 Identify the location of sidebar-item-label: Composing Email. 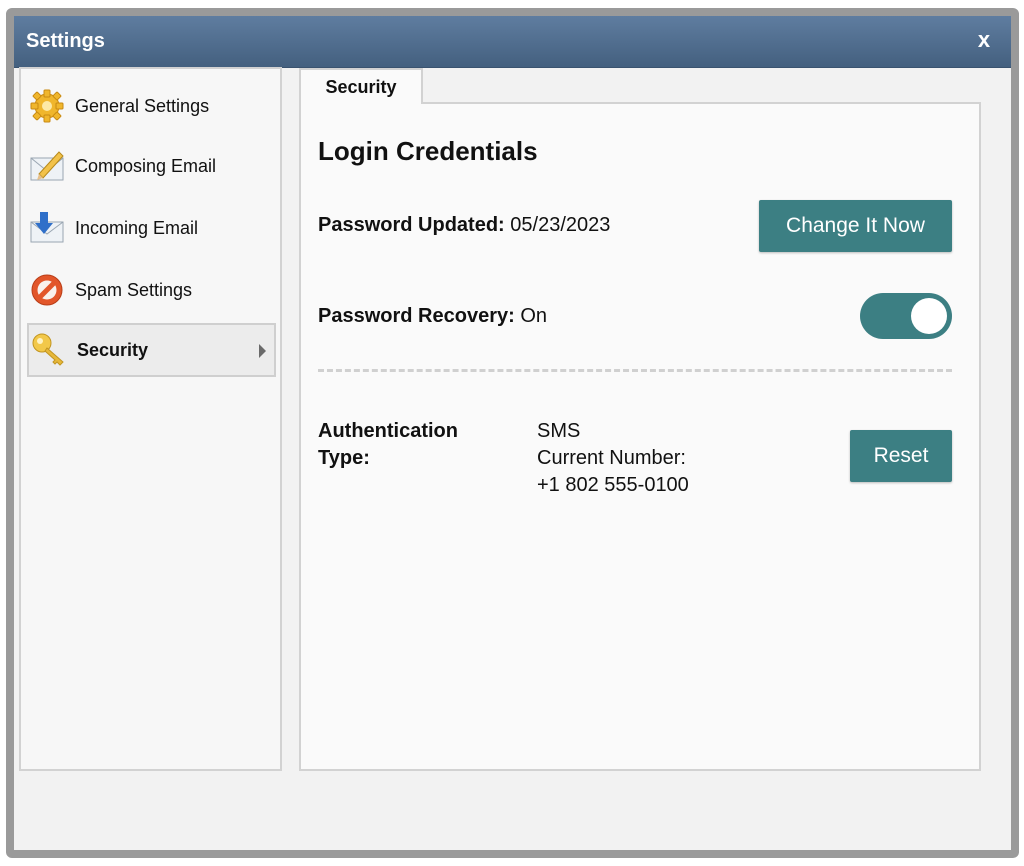
(146, 165).